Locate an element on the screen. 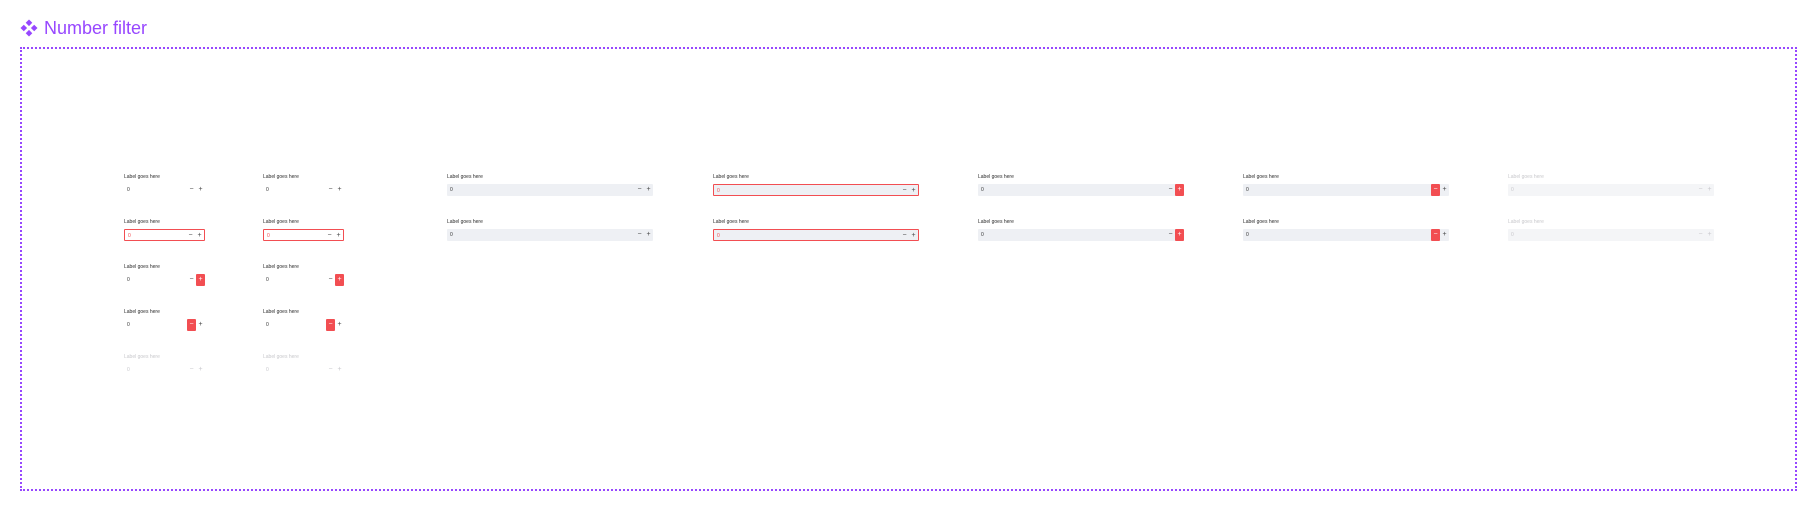 The image size is (1813, 516). number-filter-default: Label goes here 0 − + is located at coordinates (302, 183).